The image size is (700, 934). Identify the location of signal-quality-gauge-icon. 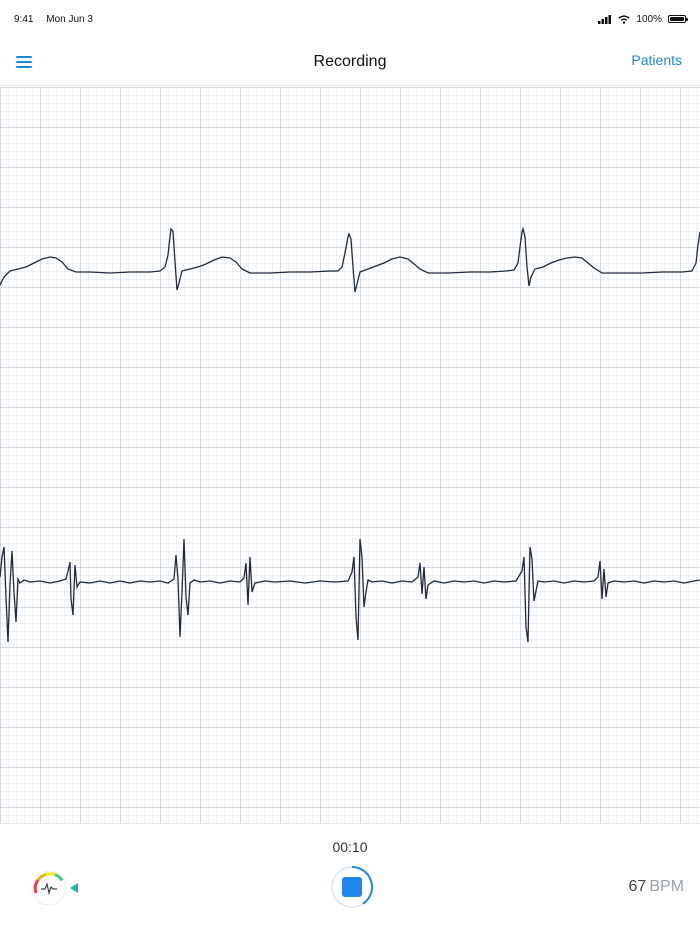
(57, 887).